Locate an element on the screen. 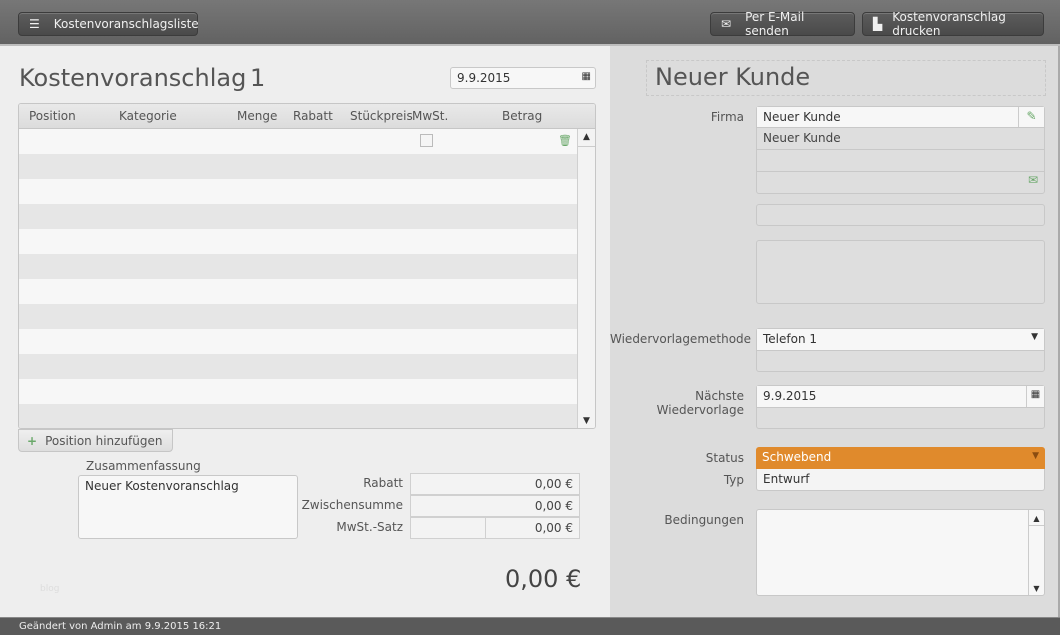 This screenshot has height=635, width=1060. trash-icon: 🗑 is located at coordinates (565, 140).